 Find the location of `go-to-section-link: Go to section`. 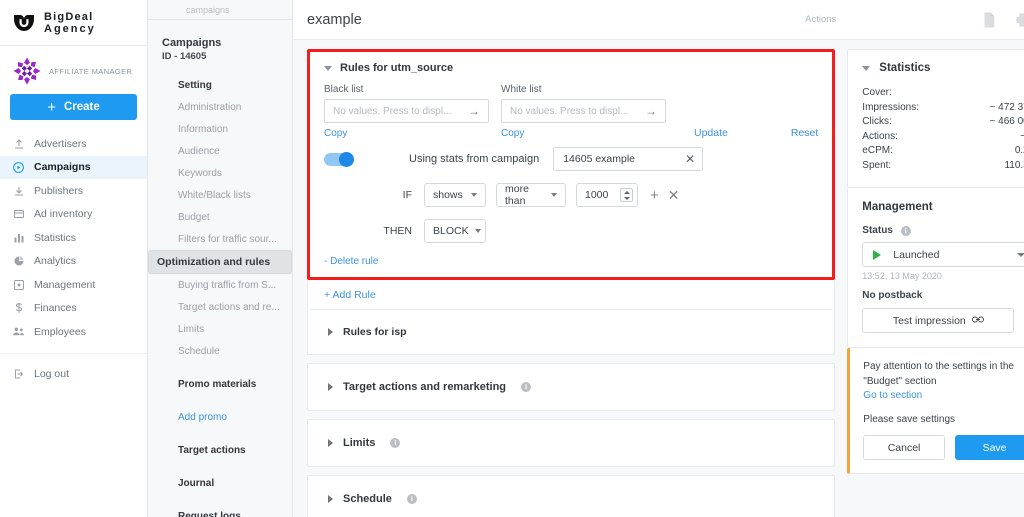

go-to-section-link: Go to section is located at coordinates (943, 395).